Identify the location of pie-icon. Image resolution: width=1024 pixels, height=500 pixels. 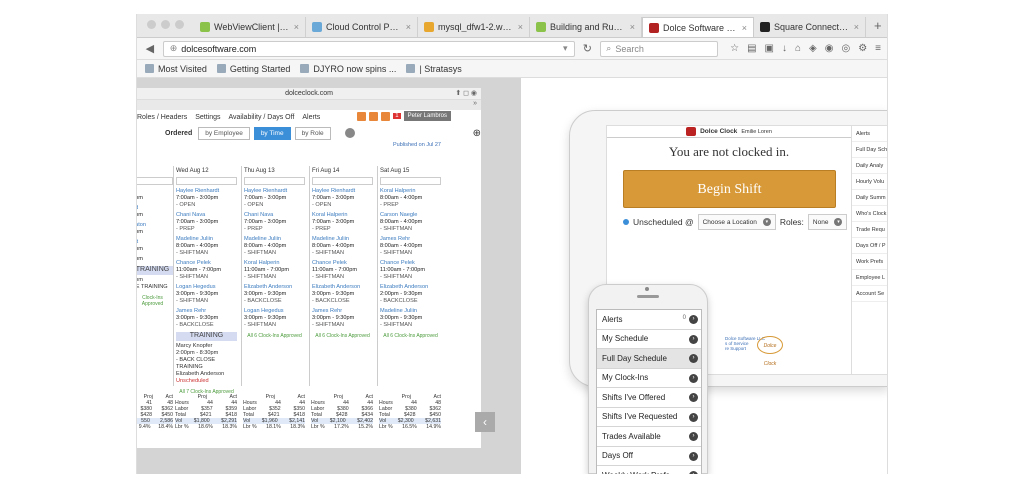
(349, 133).